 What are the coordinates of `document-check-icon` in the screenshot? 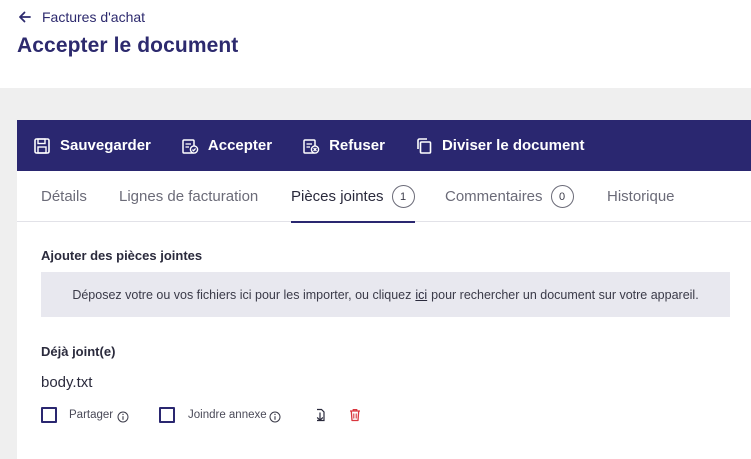 It's located at (190, 146).